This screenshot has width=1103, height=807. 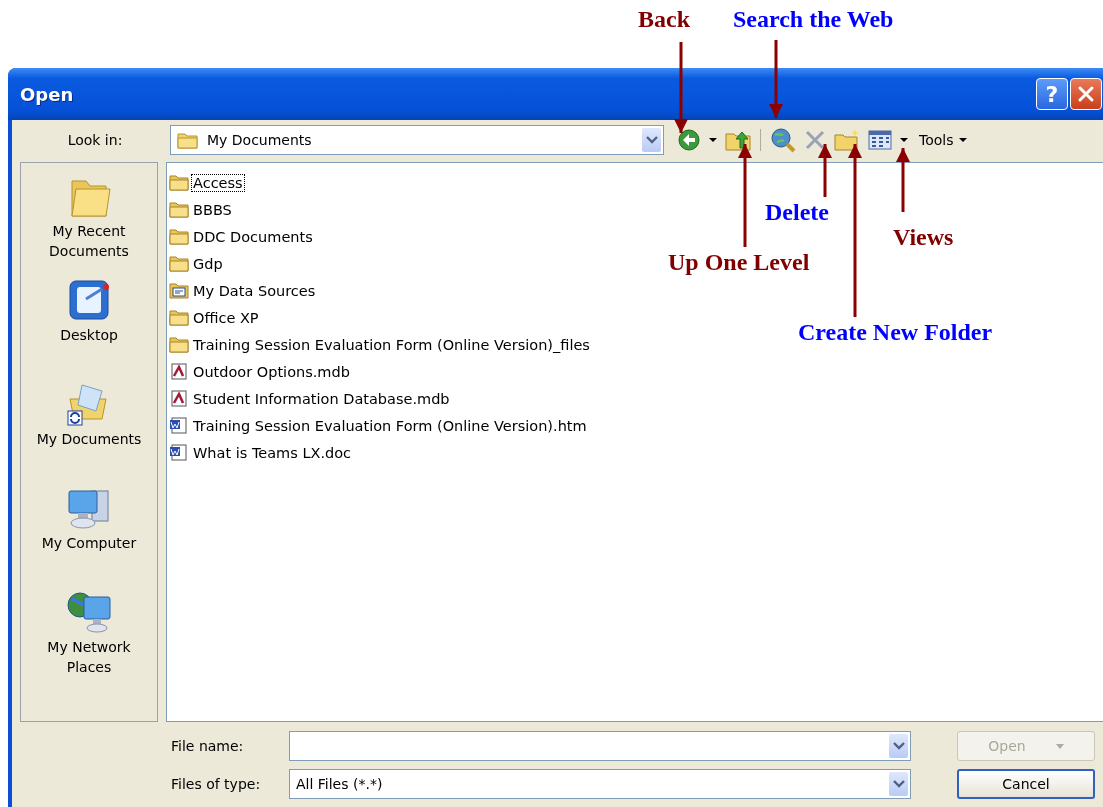 What do you see at coordinates (253, 236) in the screenshot?
I see `file-name: DDC Documents` at bounding box center [253, 236].